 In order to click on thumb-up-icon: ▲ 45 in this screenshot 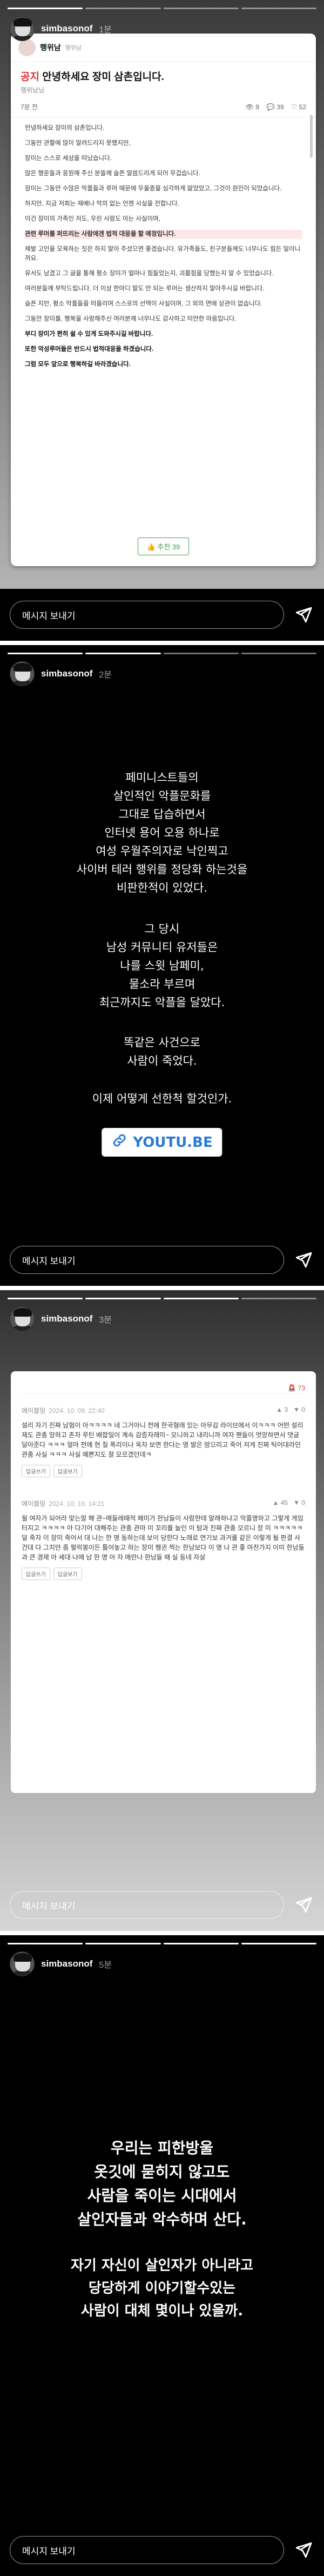, I will do `click(280, 1503)`.